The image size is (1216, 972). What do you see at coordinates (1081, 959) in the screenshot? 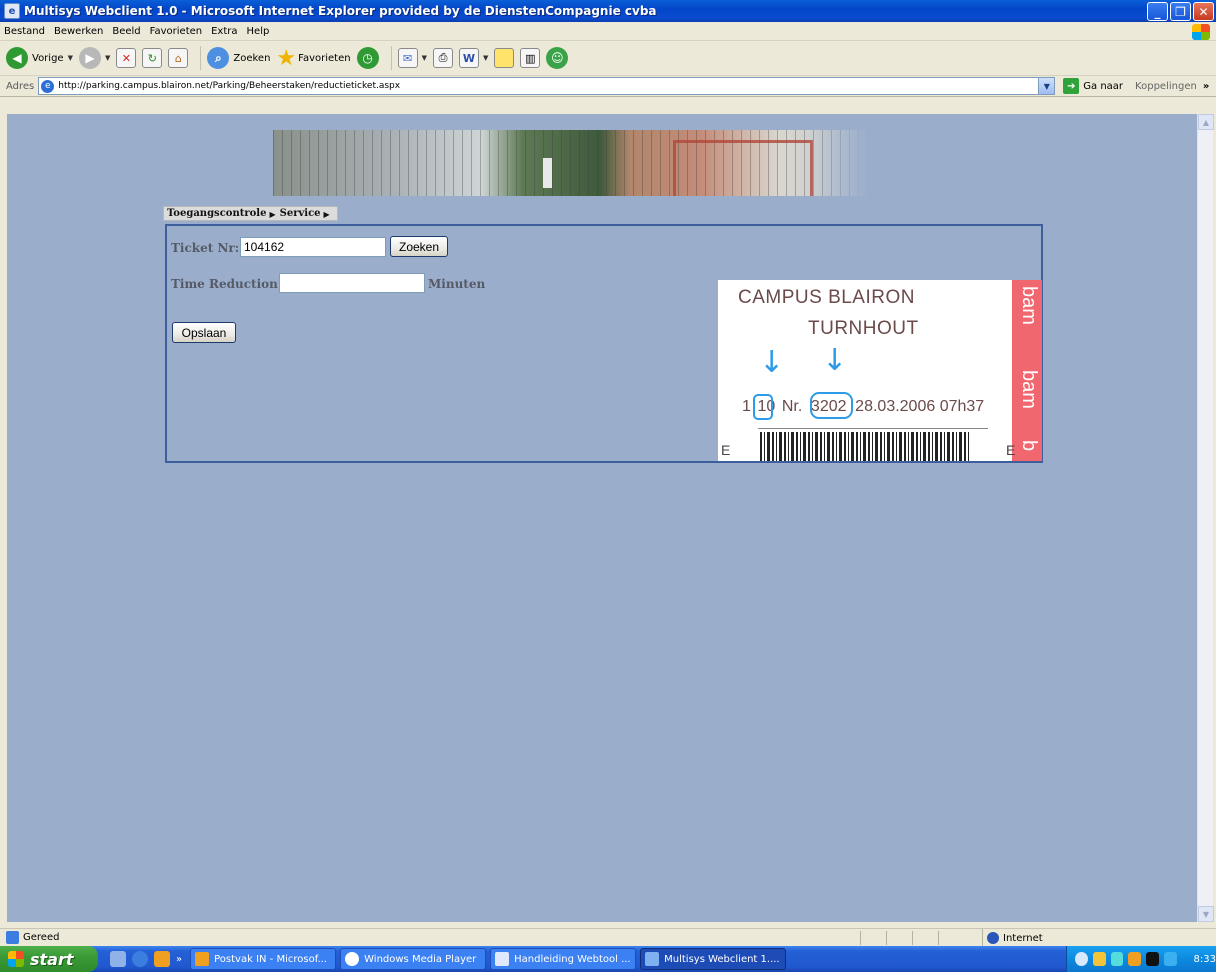
I see `tray-arrow-icon` at bounding box center [1081, 959].